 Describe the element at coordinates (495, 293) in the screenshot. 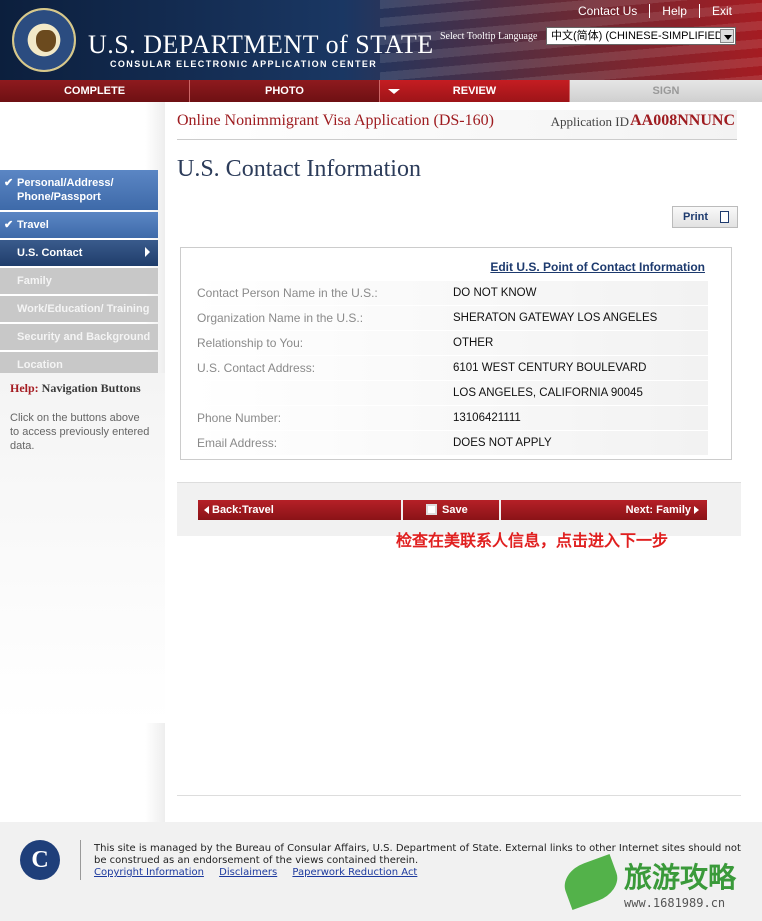

I see `row-value: DO NOT KNOW` at that location.